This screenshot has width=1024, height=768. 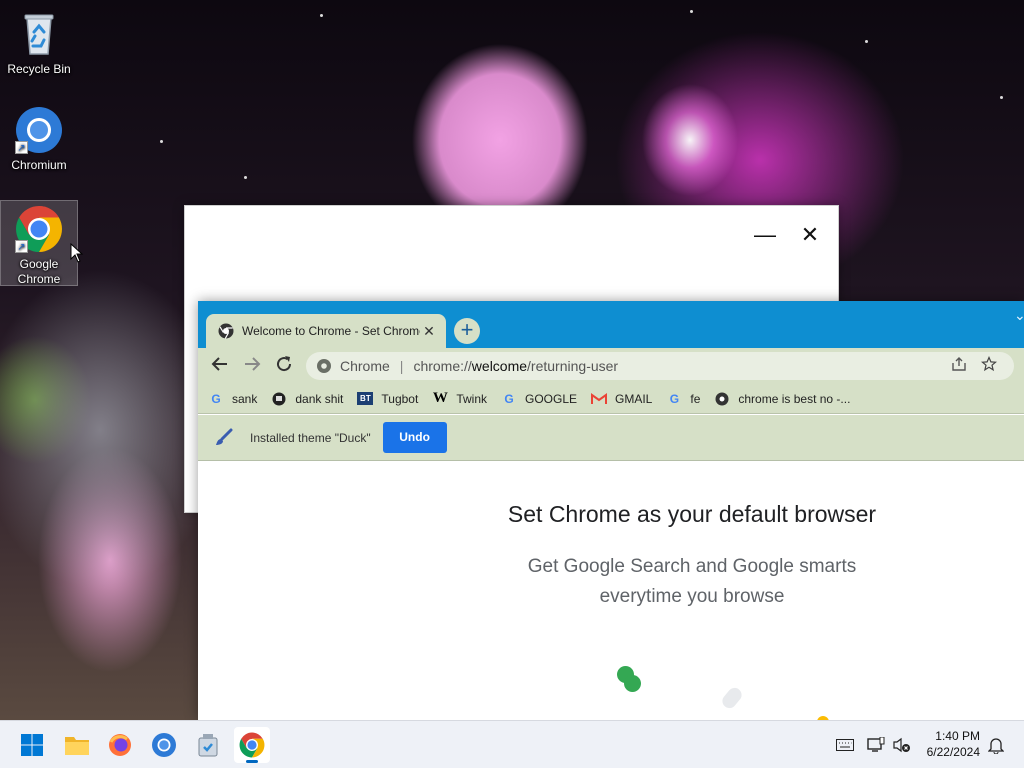 I want to click on taskbar-chromium, so click(x=164, y=745).